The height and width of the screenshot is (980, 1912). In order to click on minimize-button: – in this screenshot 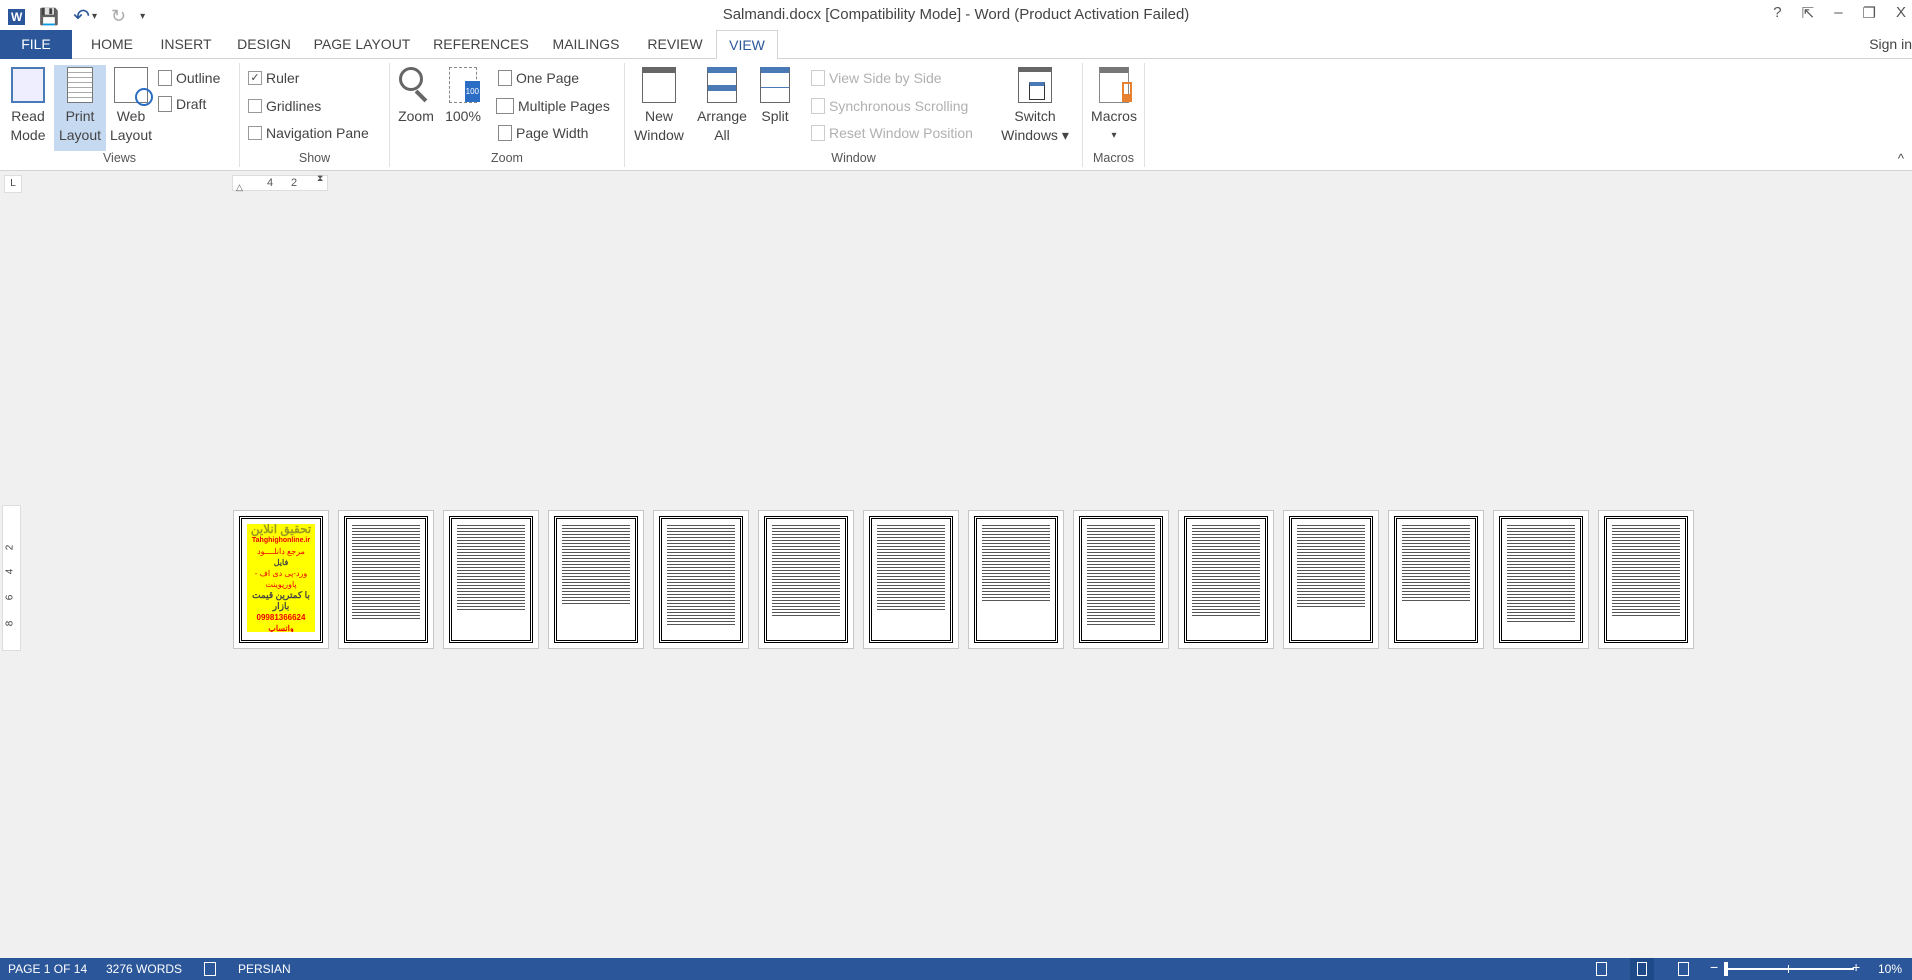, I will do `click(1838, 13)`.